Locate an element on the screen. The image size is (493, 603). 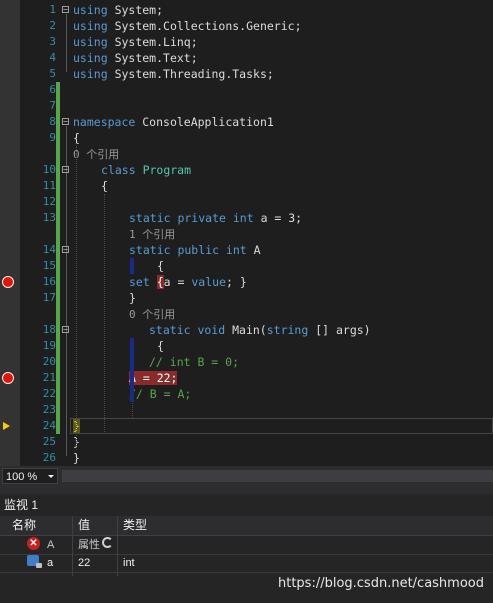
column-header-type: 类型 is located at coordinates (135, 525).